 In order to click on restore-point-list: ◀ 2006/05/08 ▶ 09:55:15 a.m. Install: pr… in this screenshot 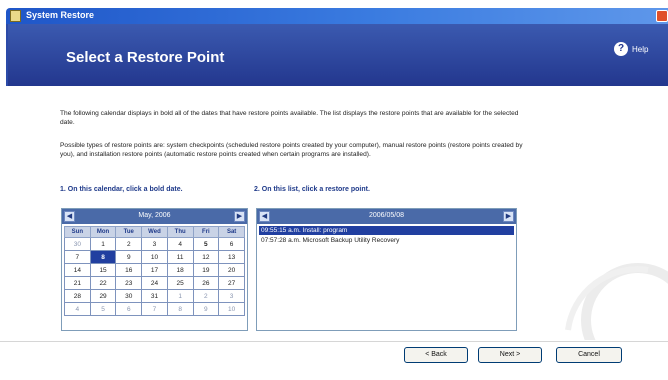, I will do `click(386, 269)`.